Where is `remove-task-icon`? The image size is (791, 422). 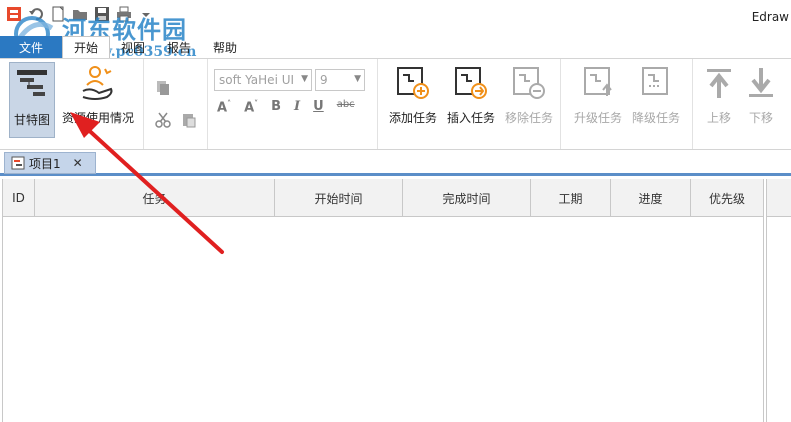 remove-task-icon is located at coordinates (529, 83).